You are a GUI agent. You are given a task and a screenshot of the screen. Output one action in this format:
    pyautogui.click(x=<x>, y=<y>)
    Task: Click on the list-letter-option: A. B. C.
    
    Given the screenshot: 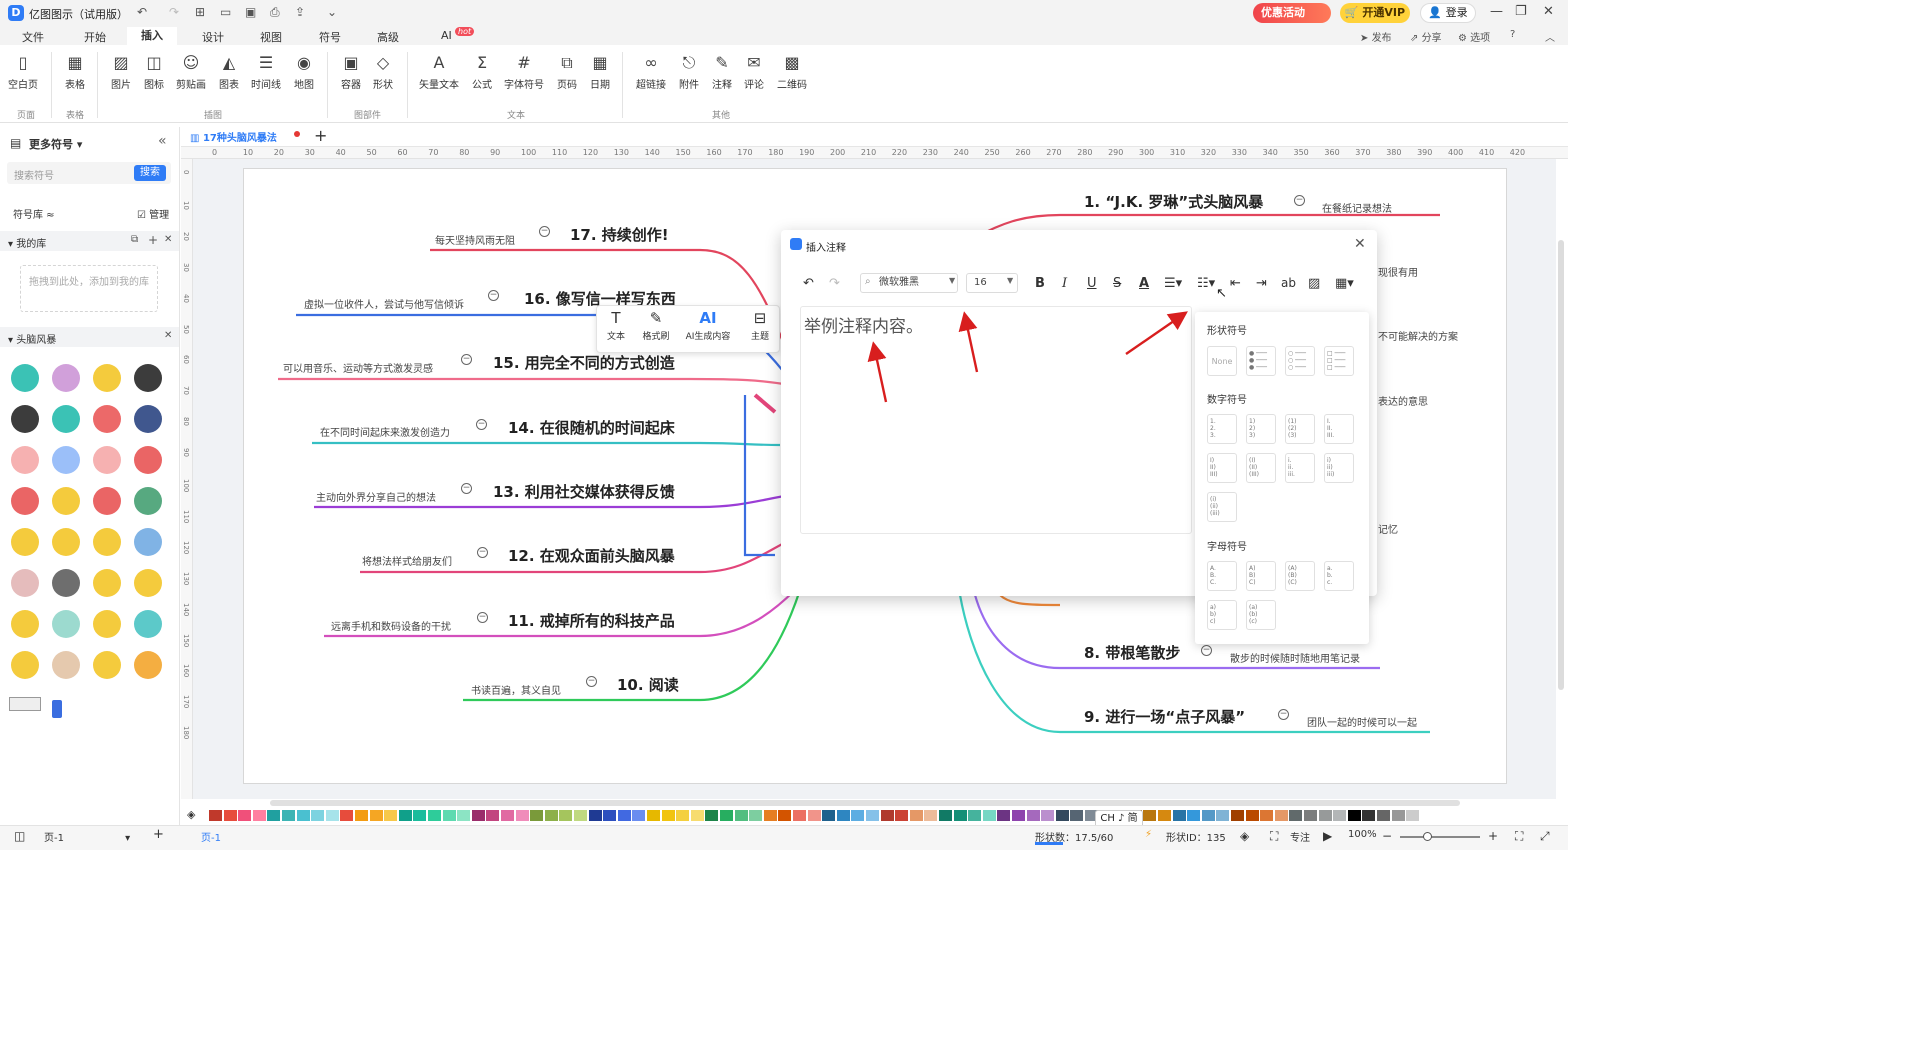 What is the action you would take?
    pyautogui.click(x=1222, y=576)
    